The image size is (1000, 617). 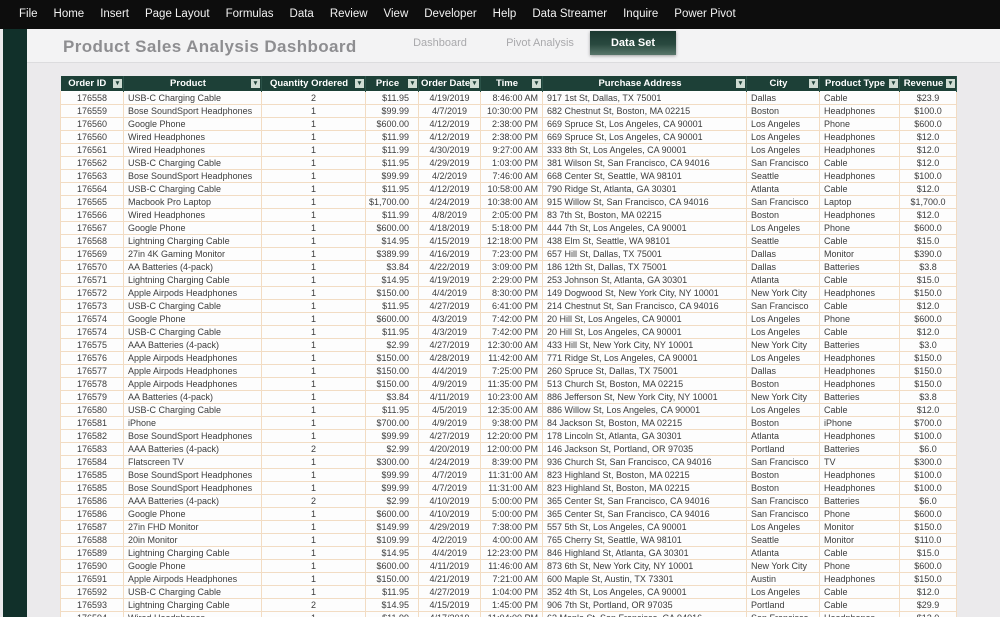 I want to click on cell-purchase-address: 669 Spruce St, Los Angeles, CA 90001, so click(x=644, y=123).